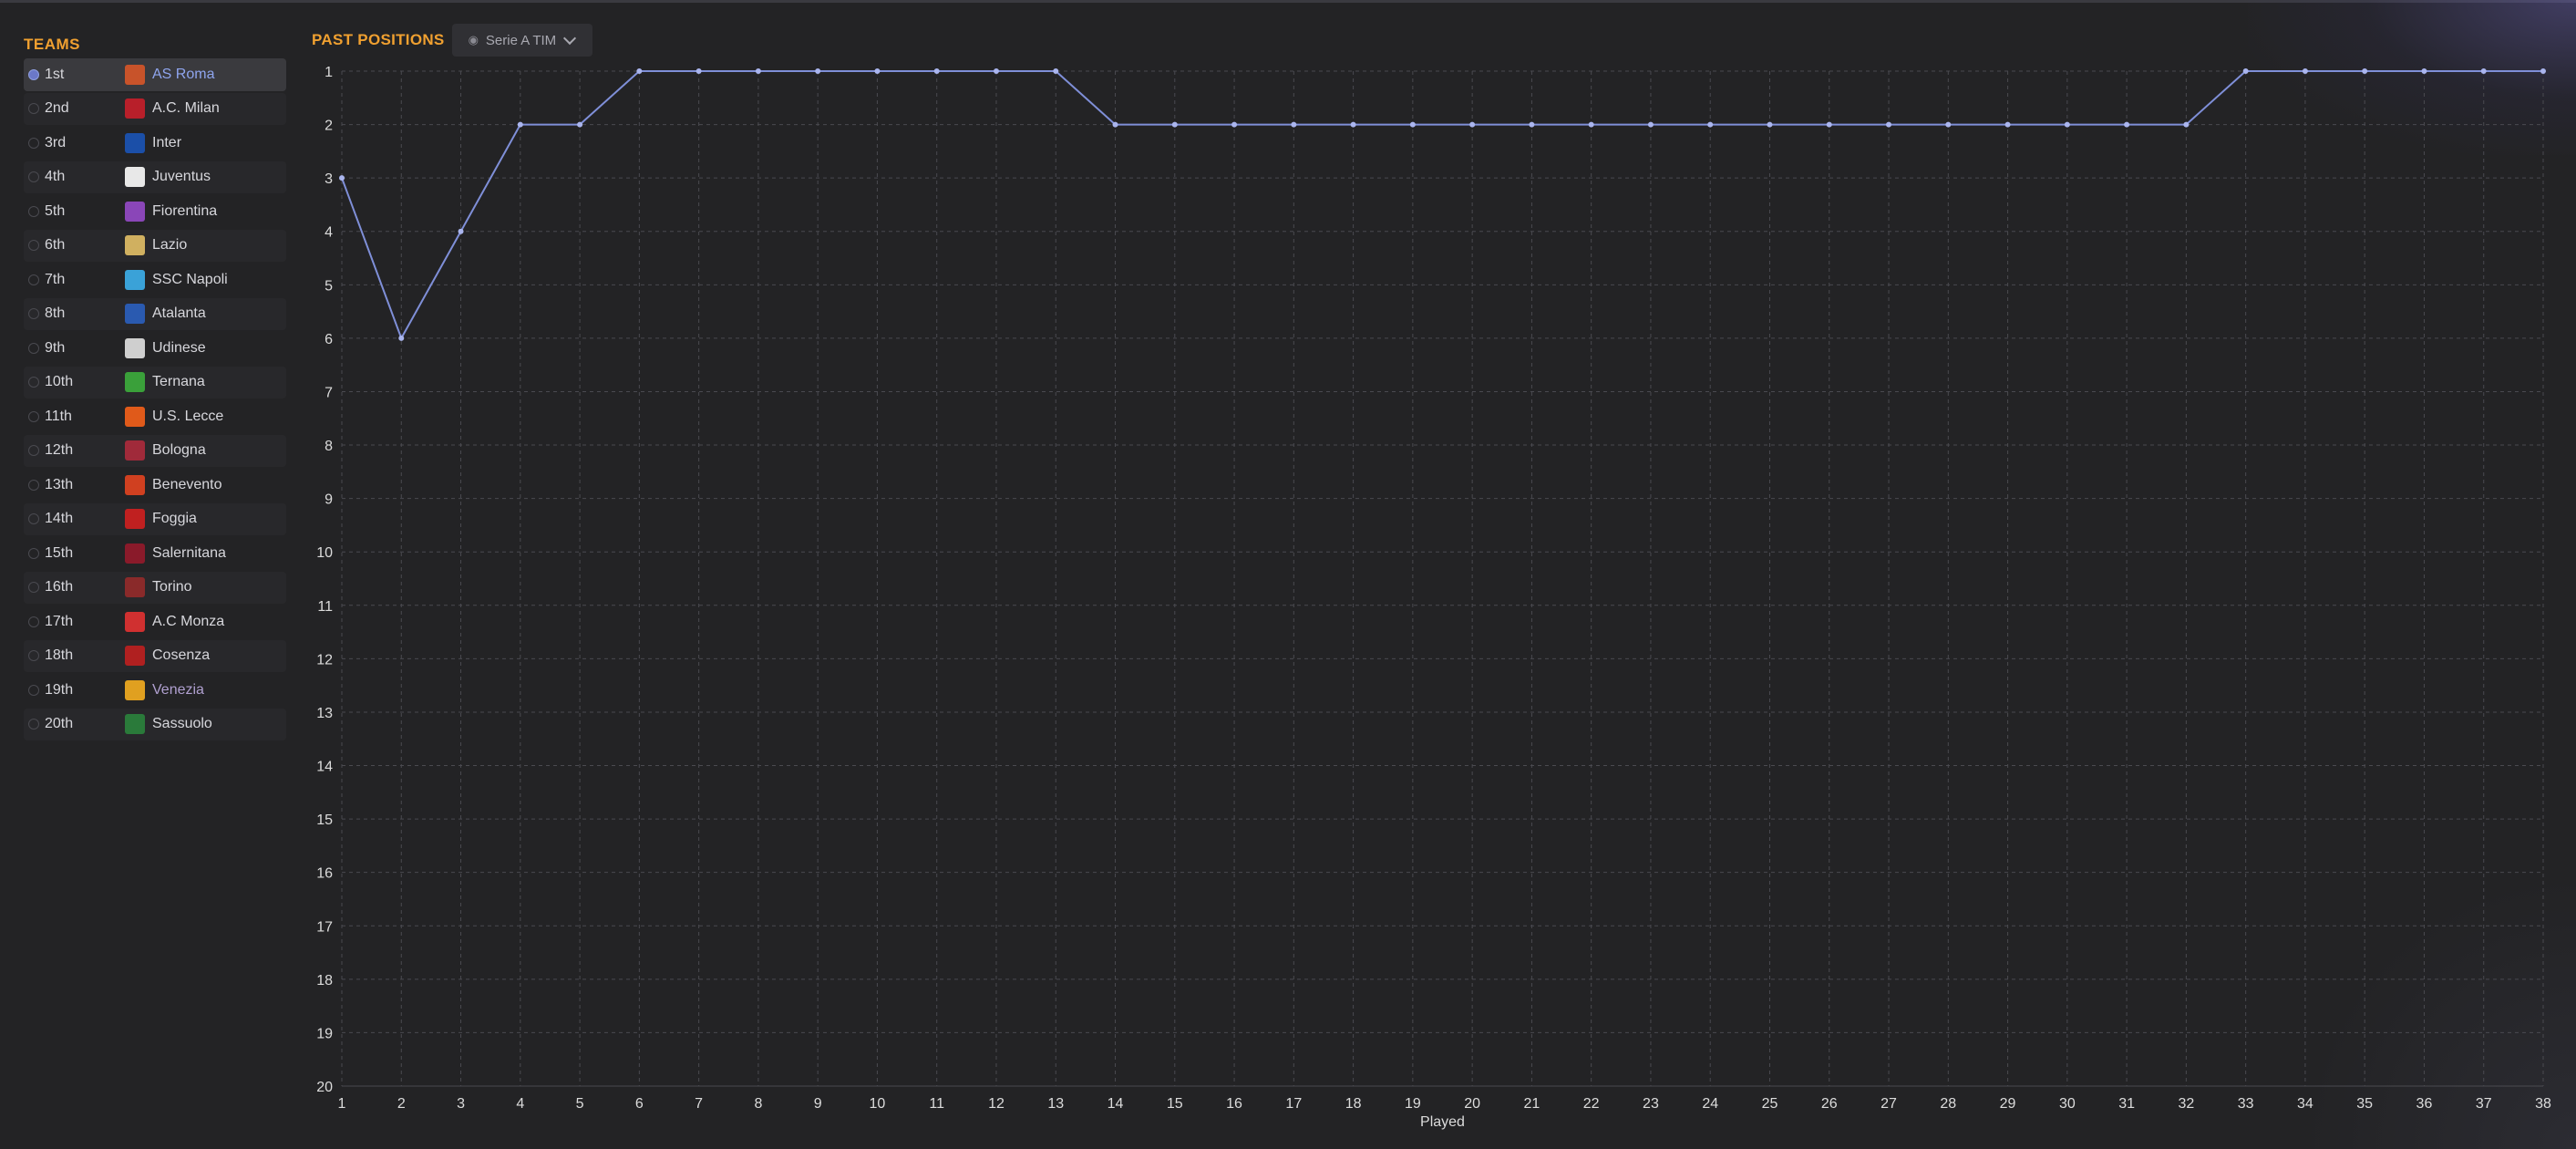 This screenshot has height=1149, width=2576. I want to click on top-border, so click(1288, 1).